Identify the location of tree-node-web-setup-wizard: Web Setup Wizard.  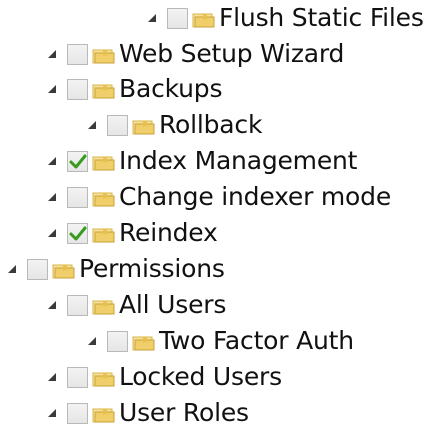
(195, 54).